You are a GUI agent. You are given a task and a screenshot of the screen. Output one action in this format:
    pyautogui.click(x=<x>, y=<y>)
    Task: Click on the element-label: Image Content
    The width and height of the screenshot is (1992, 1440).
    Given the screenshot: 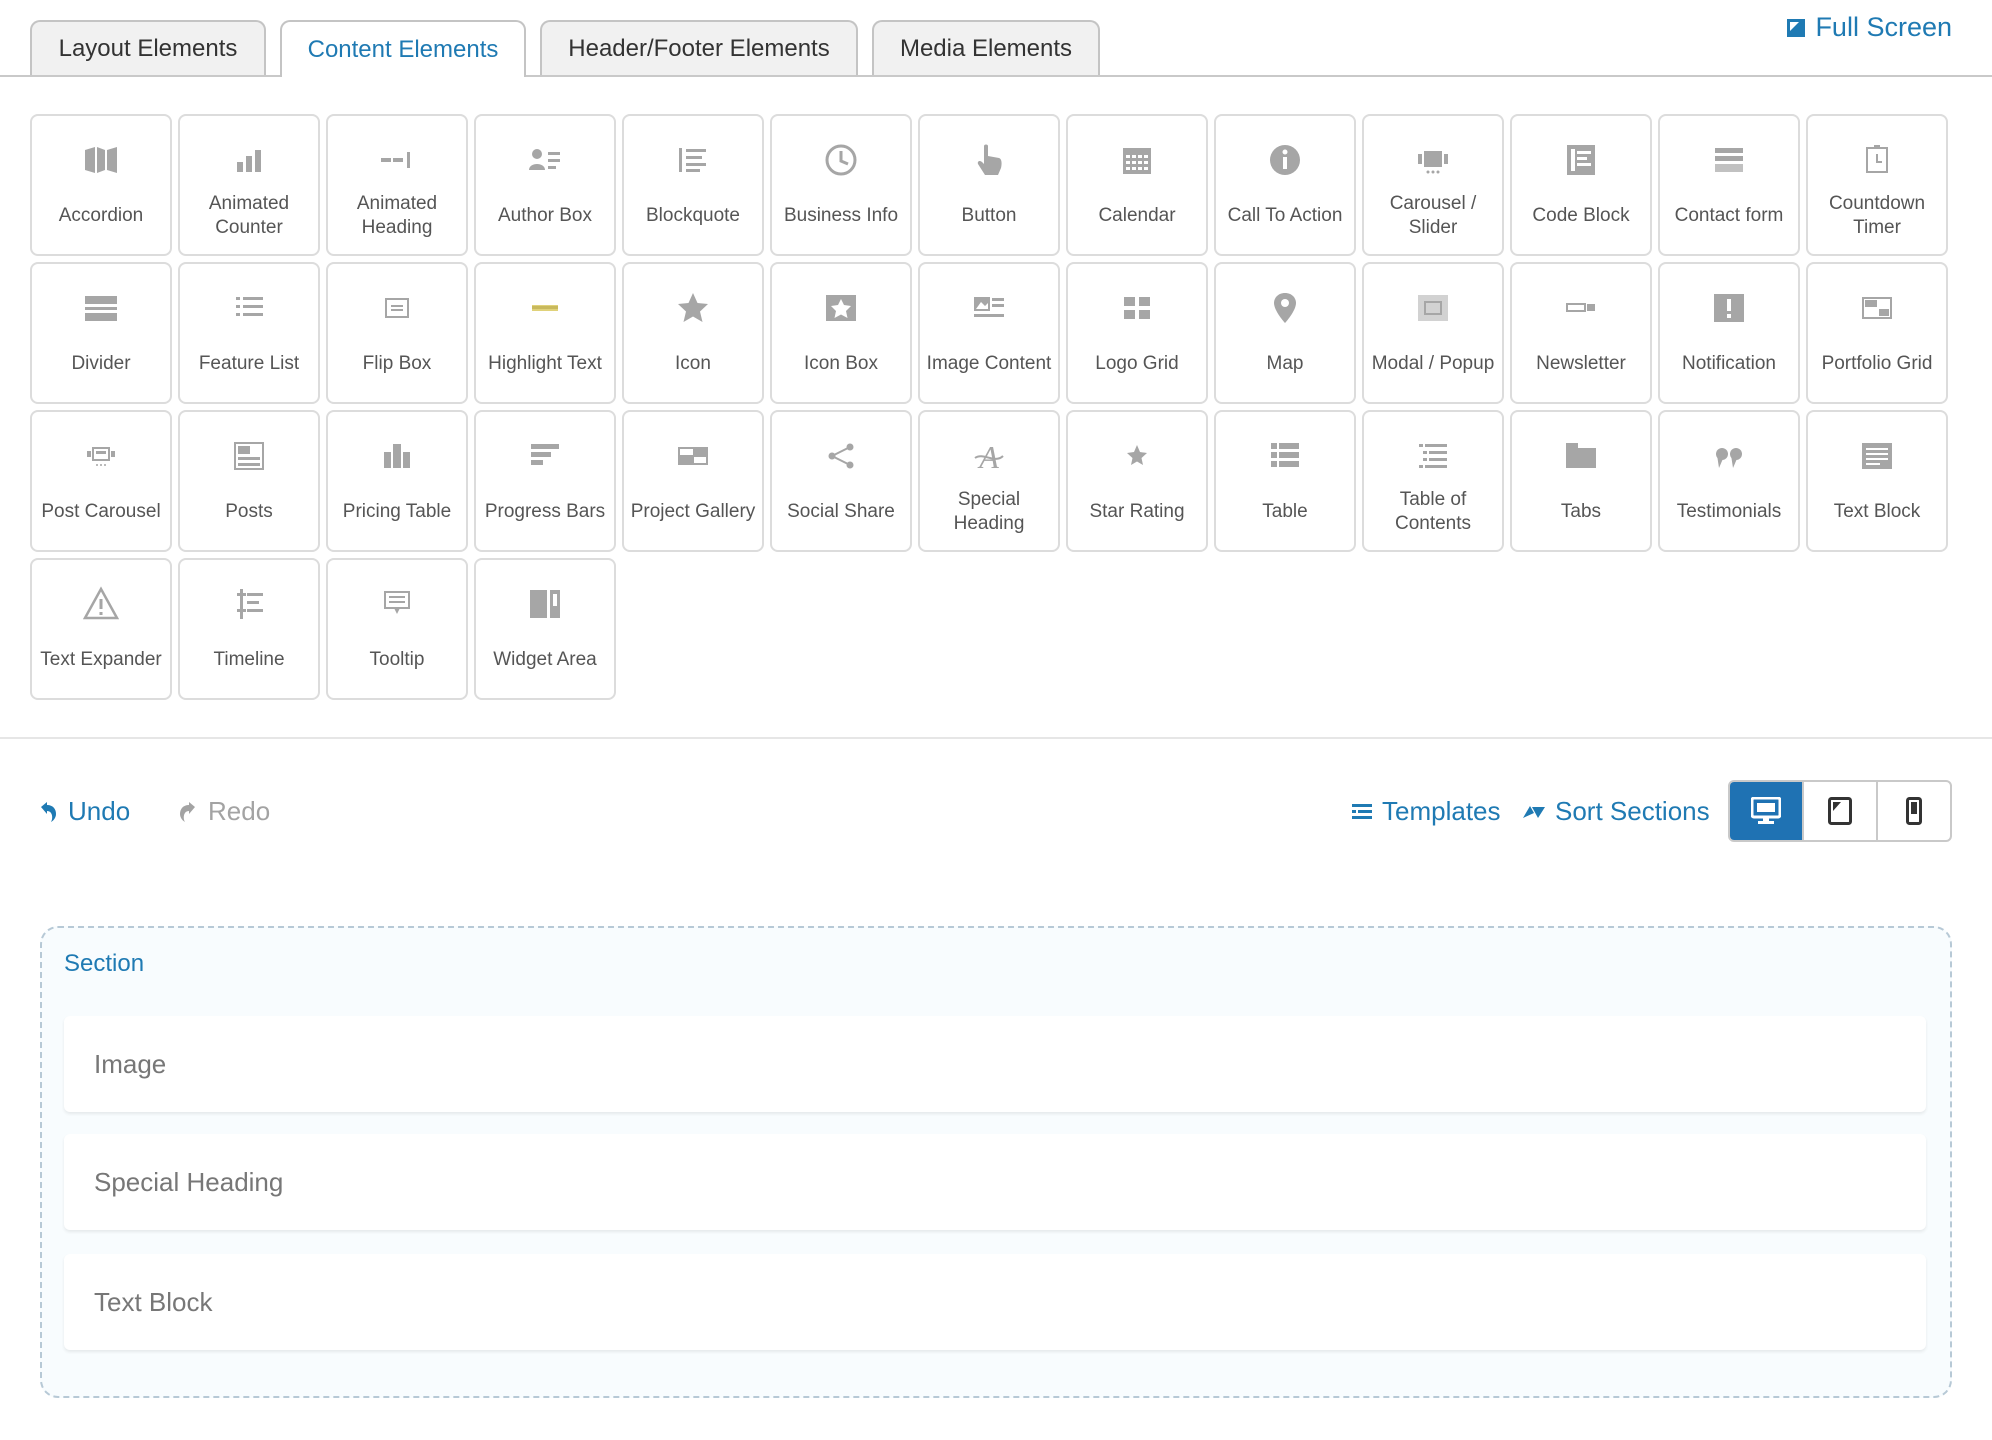 What is the action you would take?
    pyautogui.click(x=989, y=363)
    